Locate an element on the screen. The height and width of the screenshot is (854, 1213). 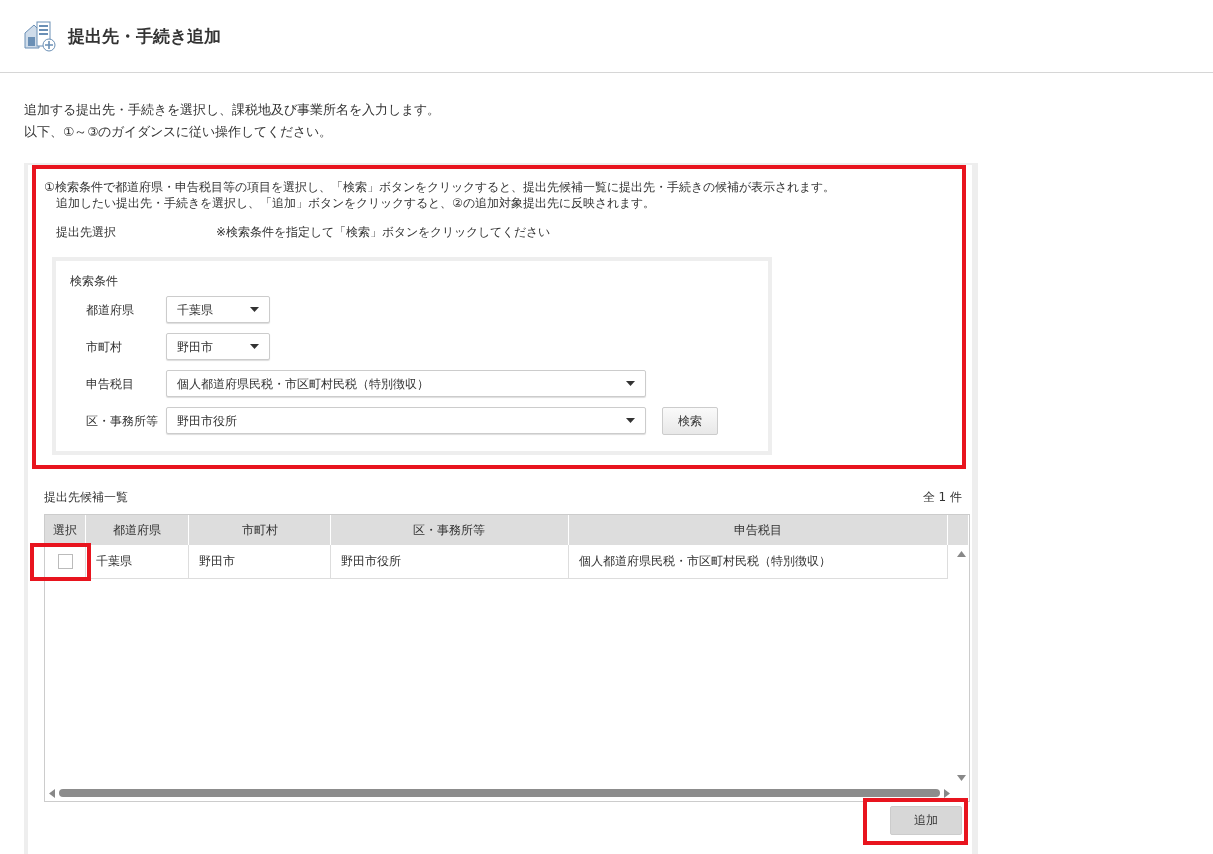
dropdown: 千葉県 is located at coordinates (218, 309).